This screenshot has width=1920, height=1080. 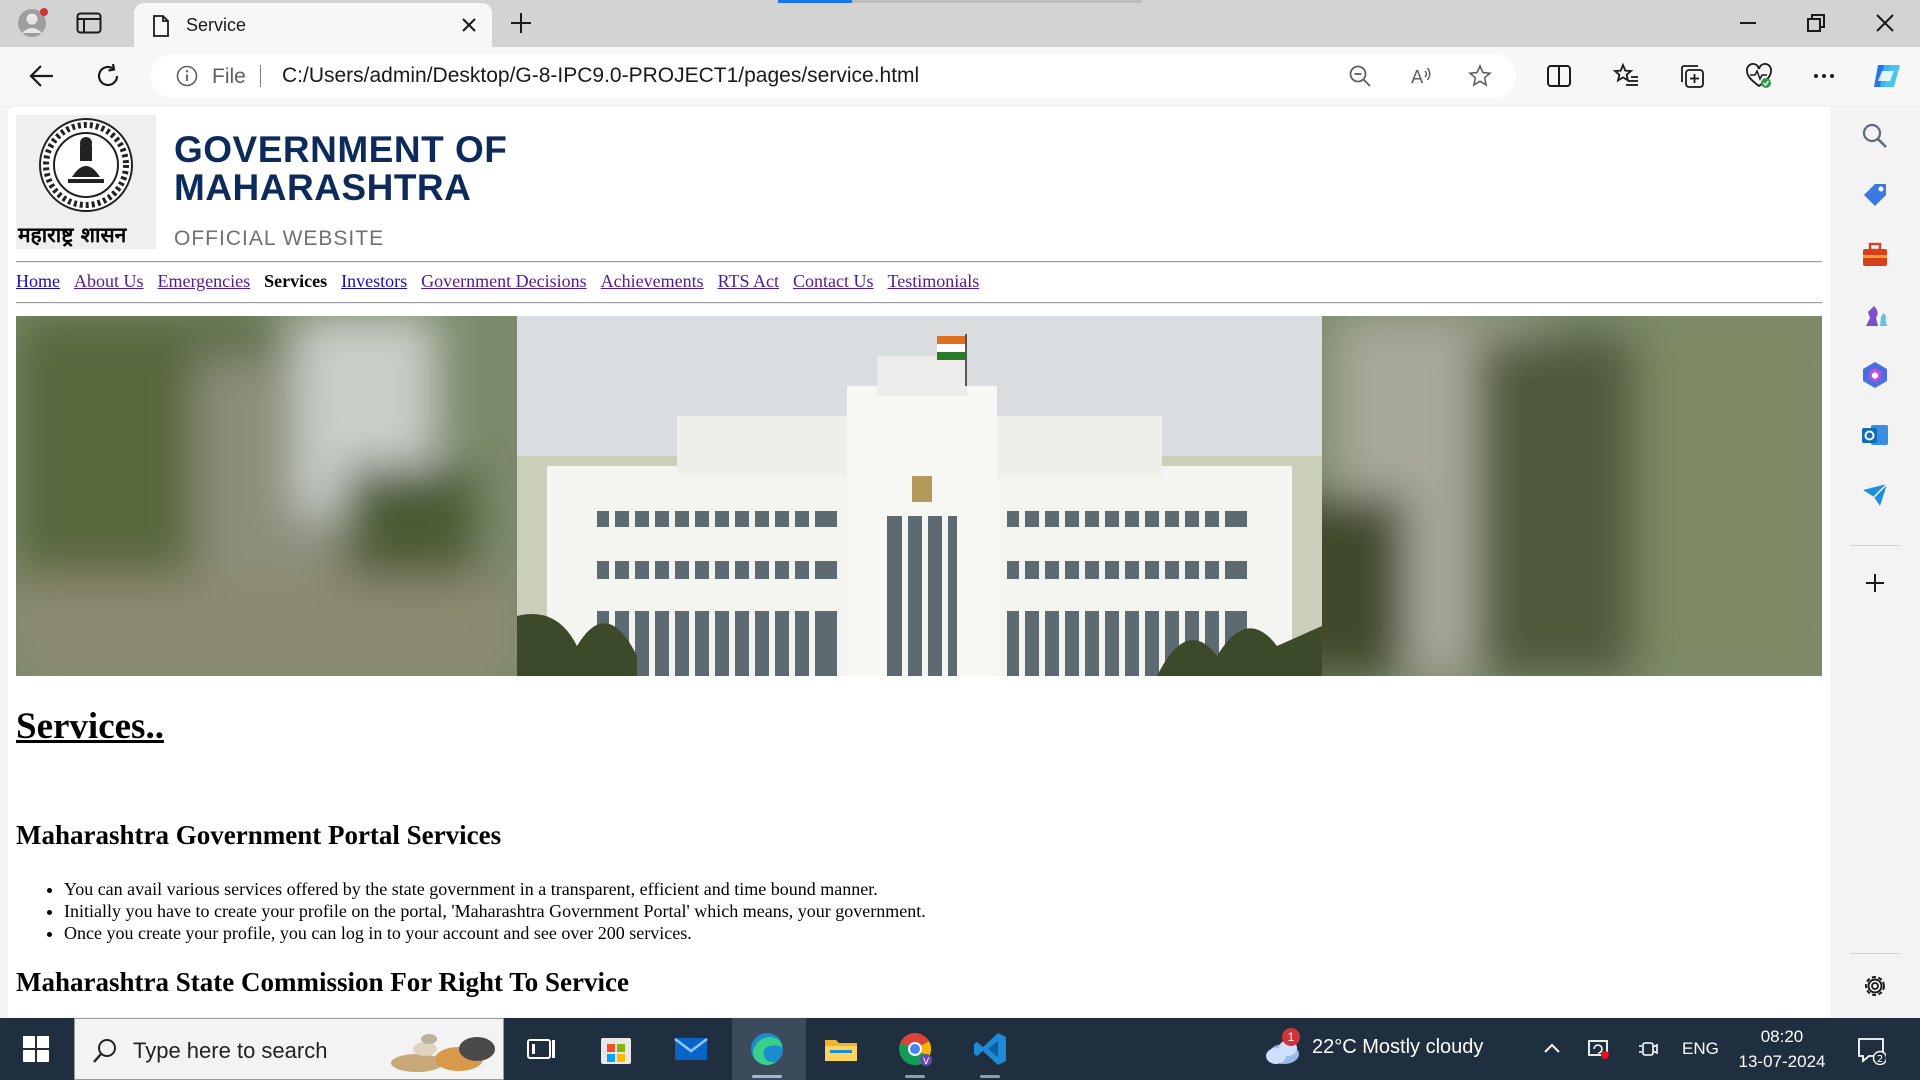 I want to click on site-title: GOVERNMENT OF MAHARASHTRA, so click(x=341, y=168).